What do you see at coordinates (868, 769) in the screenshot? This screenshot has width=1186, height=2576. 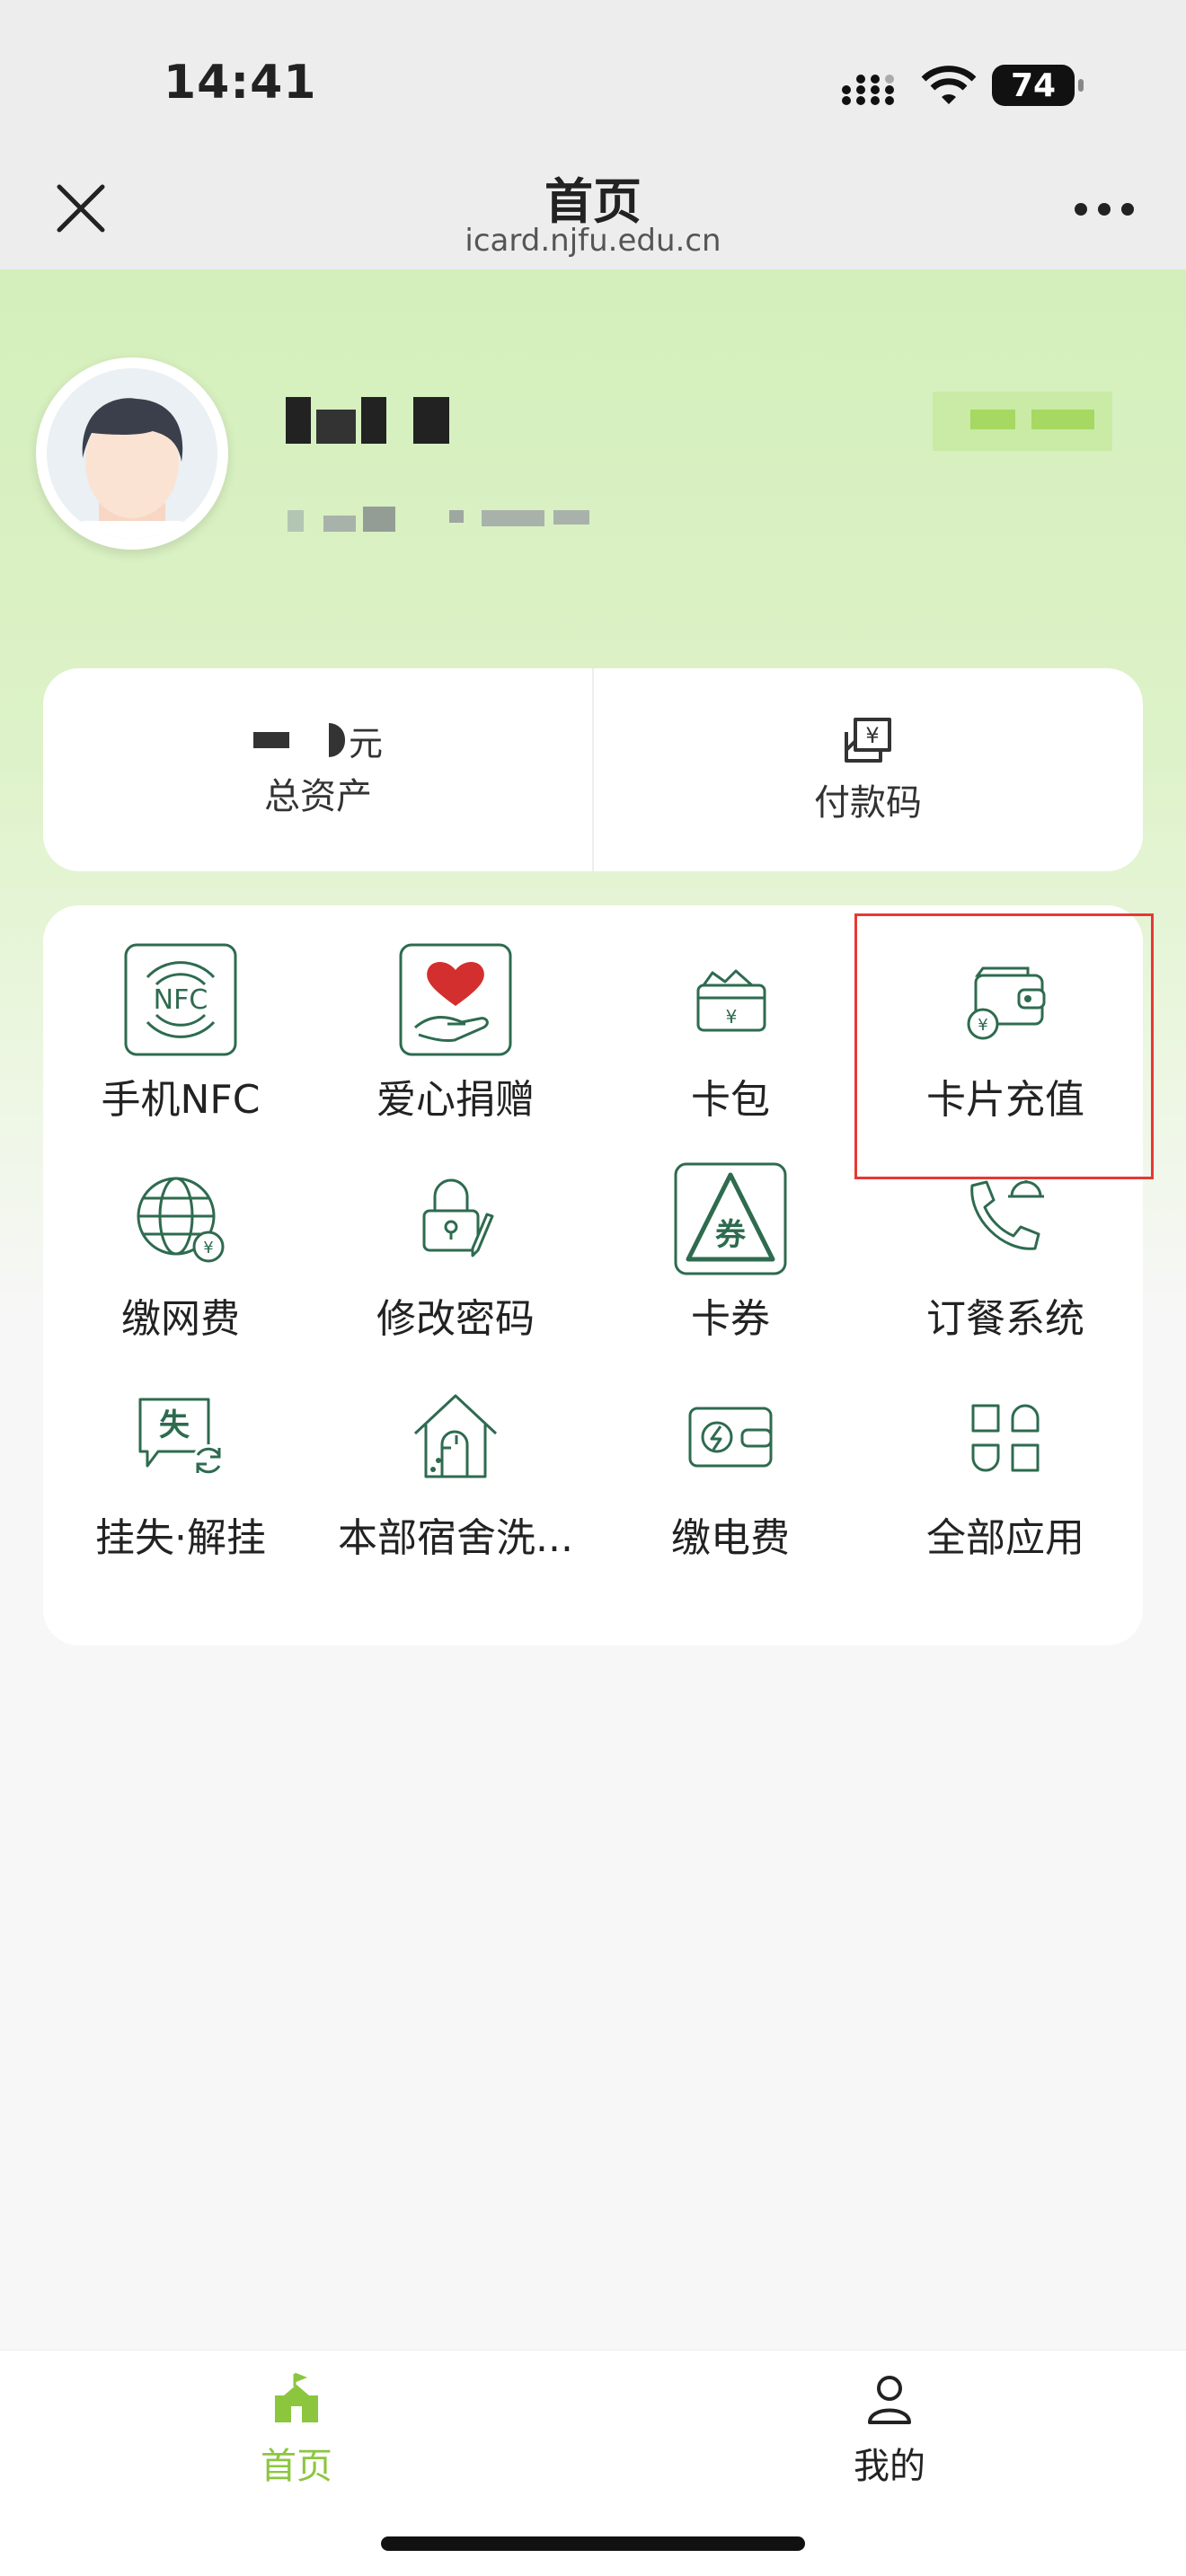 I see `pay-code-button: ¥ 付款码` at bounding box center [868, 769].